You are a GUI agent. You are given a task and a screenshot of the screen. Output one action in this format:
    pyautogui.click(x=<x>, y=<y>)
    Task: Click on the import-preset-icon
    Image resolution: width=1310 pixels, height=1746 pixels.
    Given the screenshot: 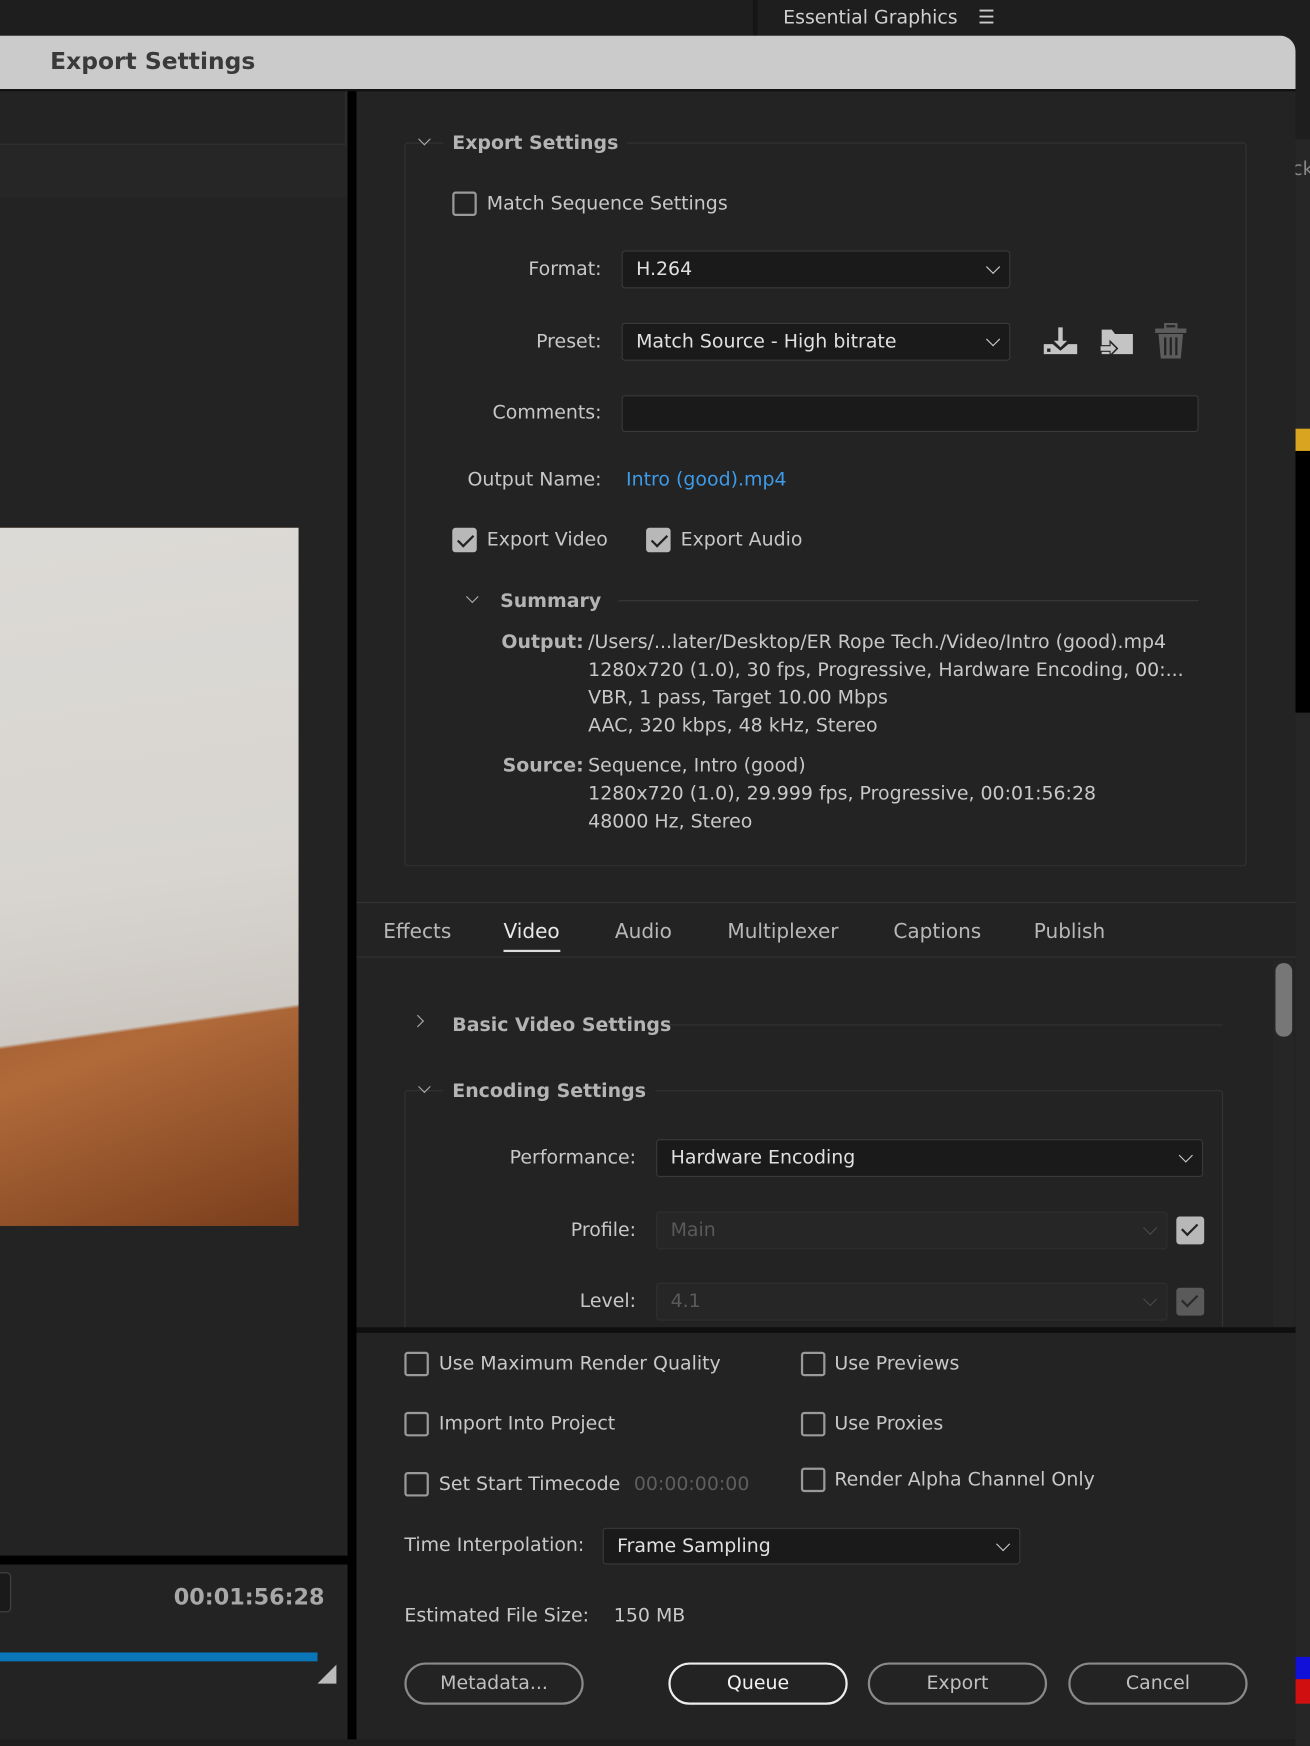 What is the action you would take?
    pyautogui.click(x=1117, y=343)
    